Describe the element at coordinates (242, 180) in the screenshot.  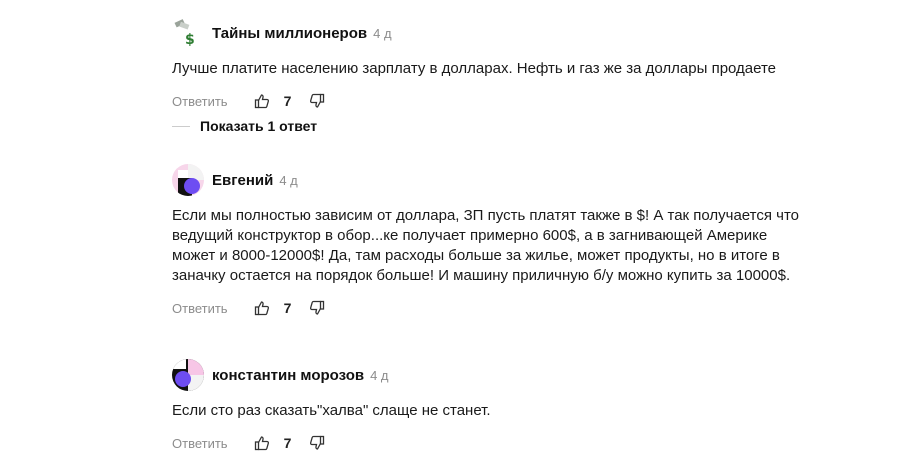
I see `author-name: Евгений` at that location.